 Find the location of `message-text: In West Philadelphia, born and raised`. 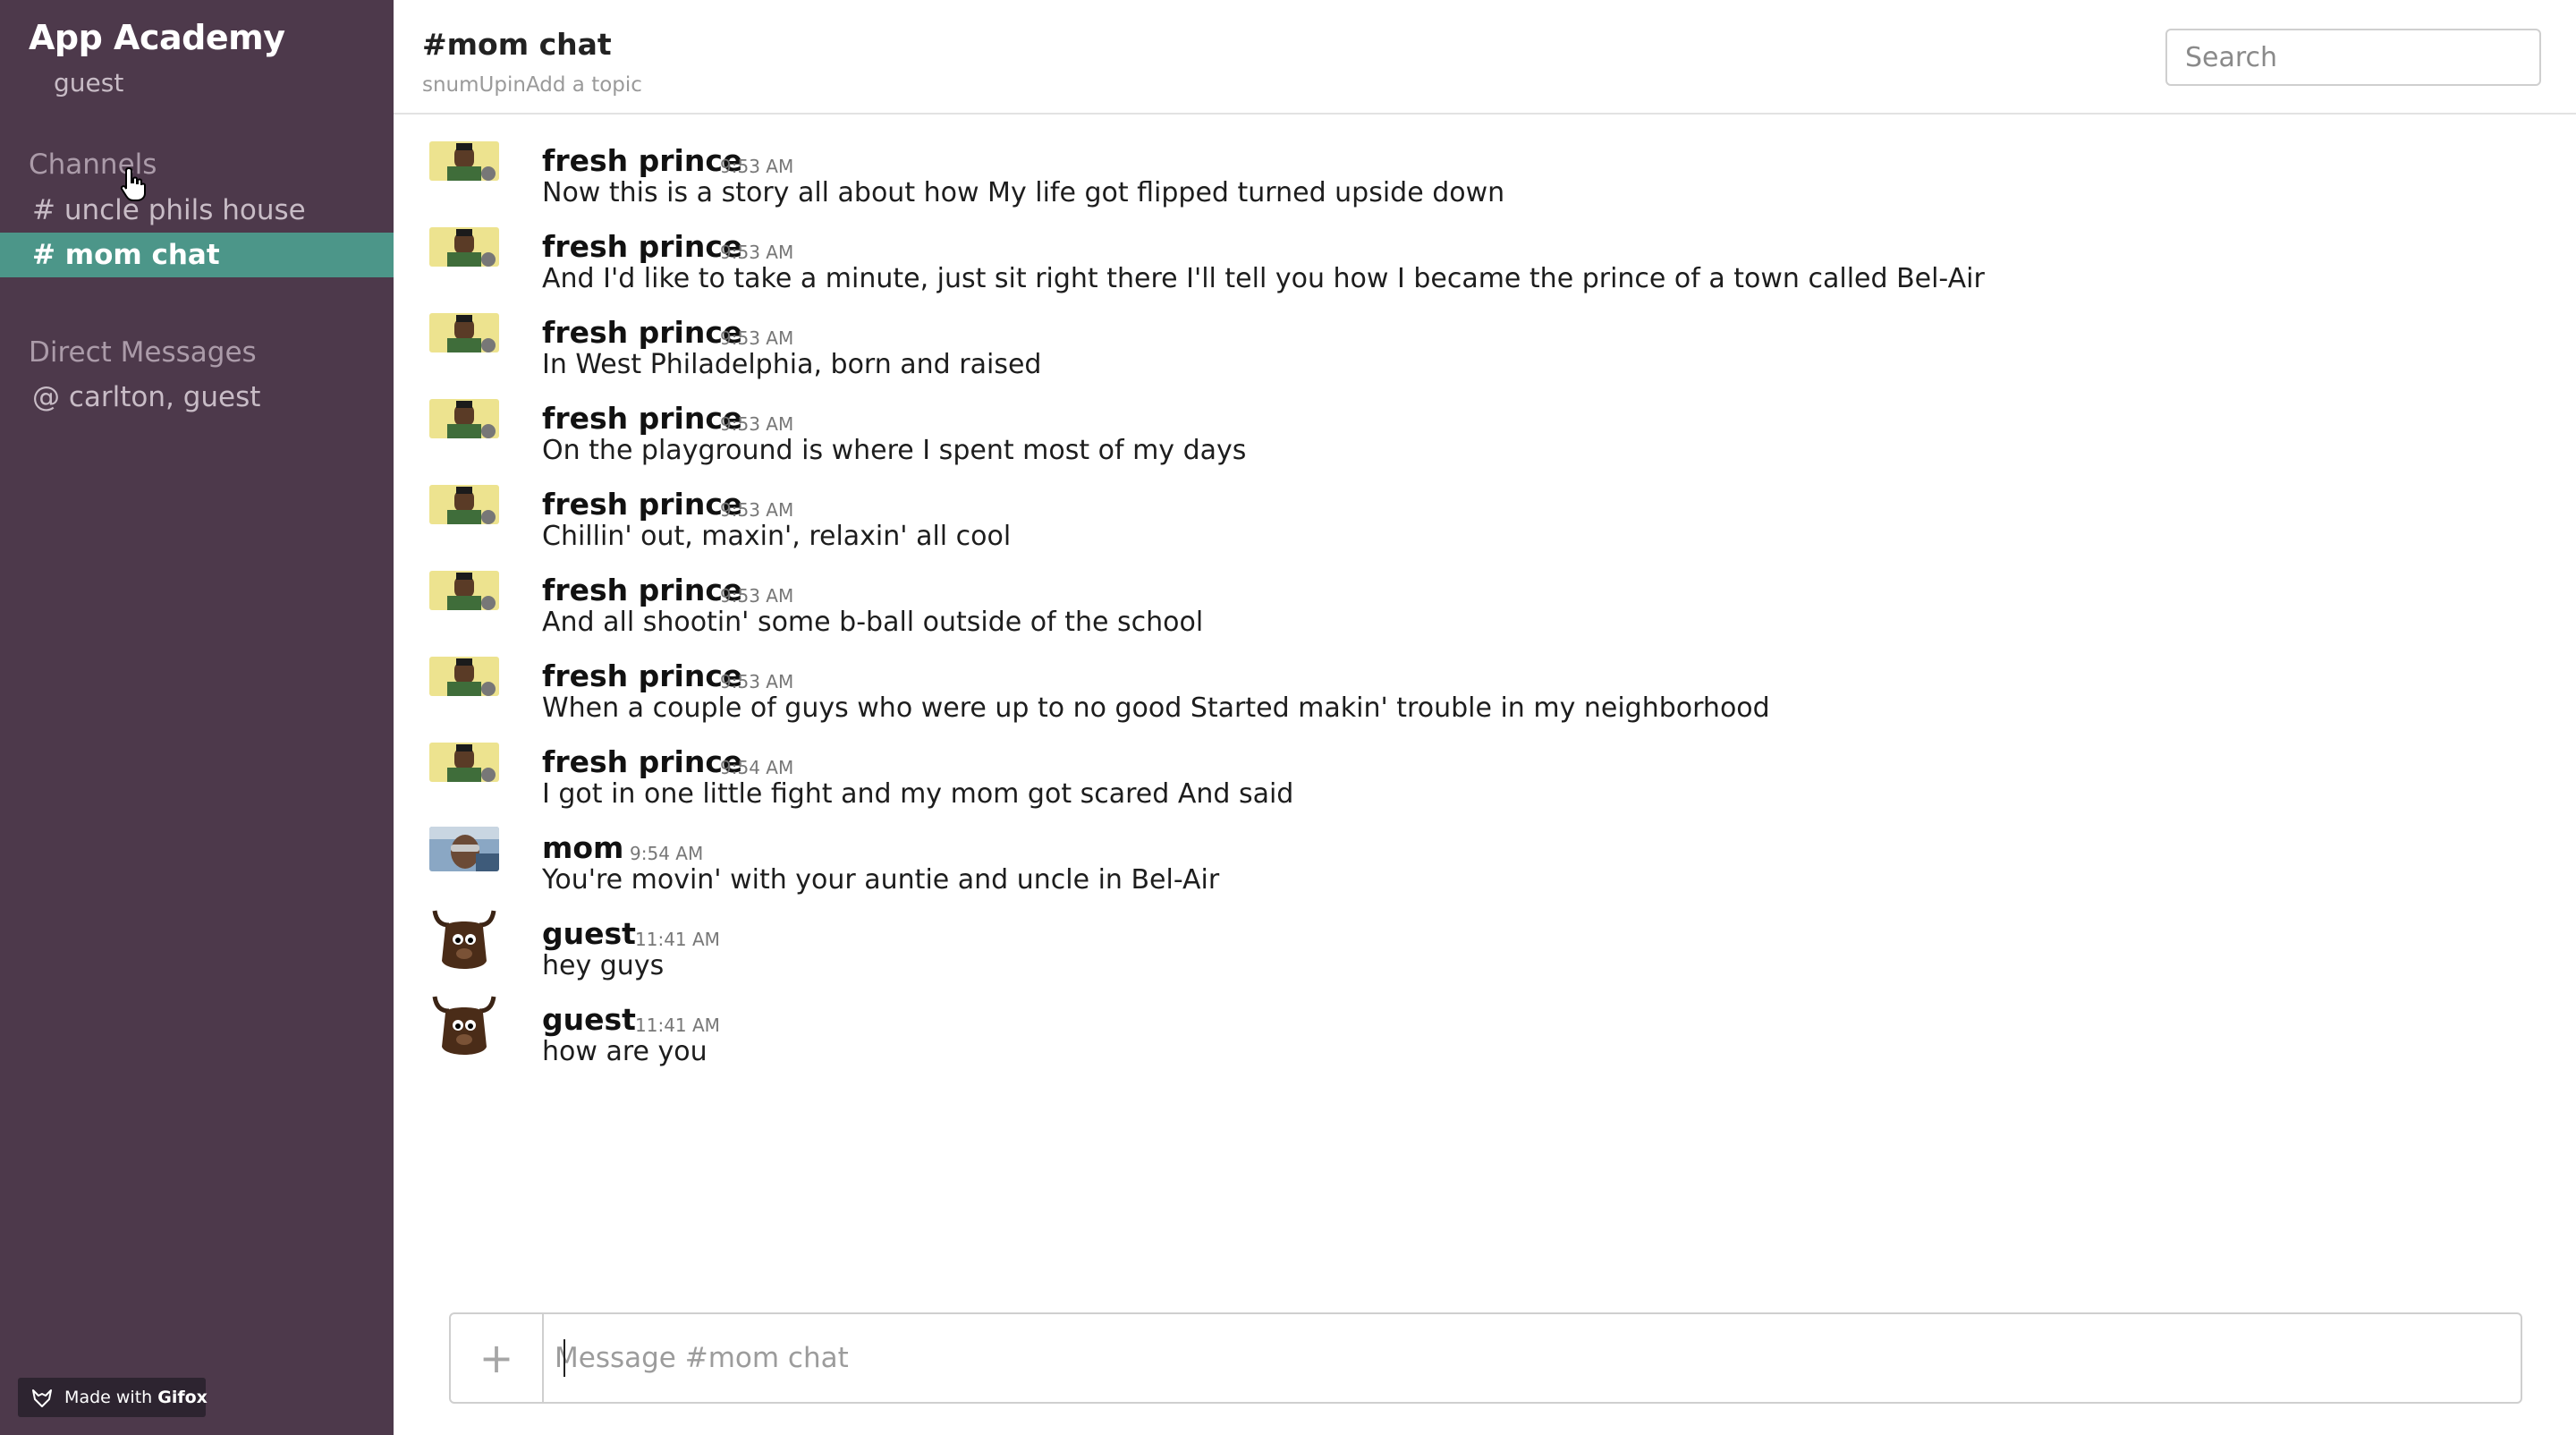

message-text: In West Philadelphia, born and raised is located at coordinates (792, 364).